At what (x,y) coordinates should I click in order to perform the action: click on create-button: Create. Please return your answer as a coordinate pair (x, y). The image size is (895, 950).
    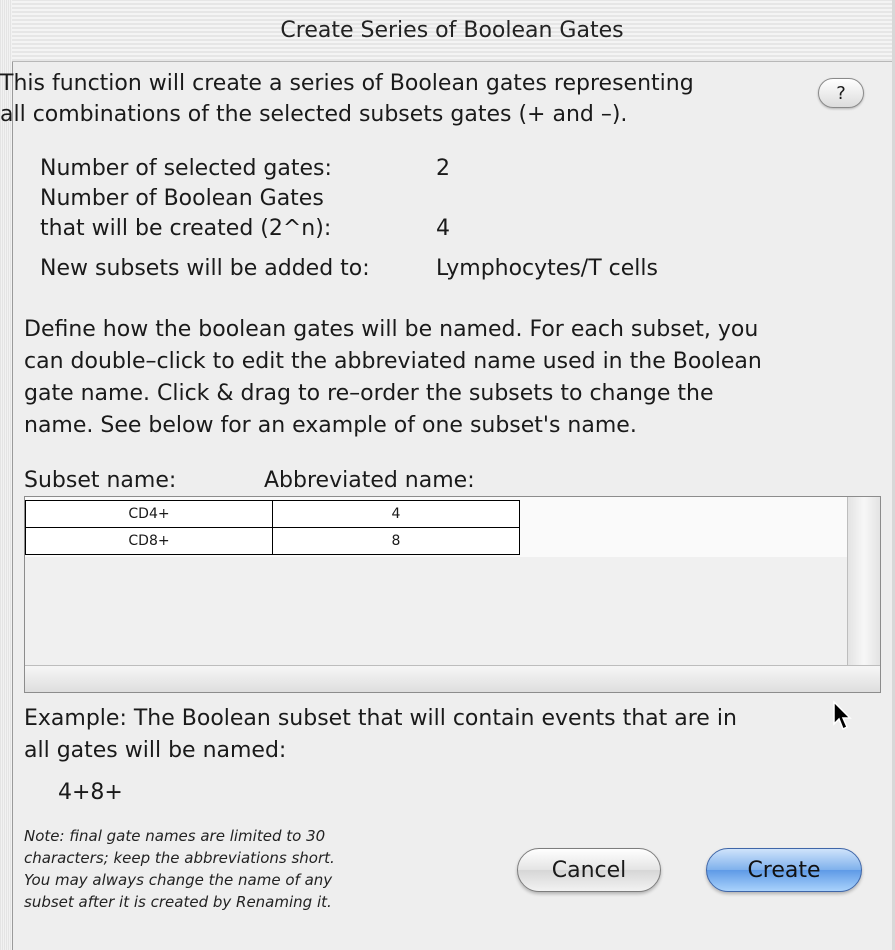
    Looking at the image, I should click on (784, 870).